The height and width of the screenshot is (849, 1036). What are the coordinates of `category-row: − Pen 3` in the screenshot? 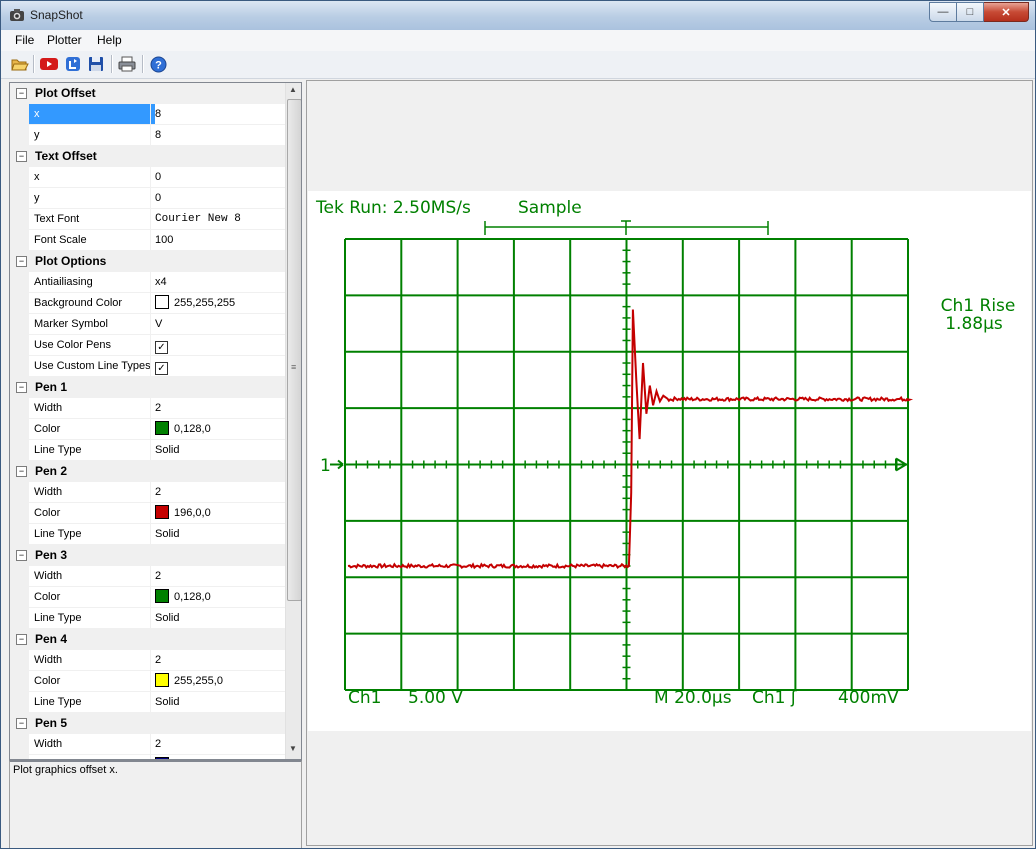 It's located at (147, 555).